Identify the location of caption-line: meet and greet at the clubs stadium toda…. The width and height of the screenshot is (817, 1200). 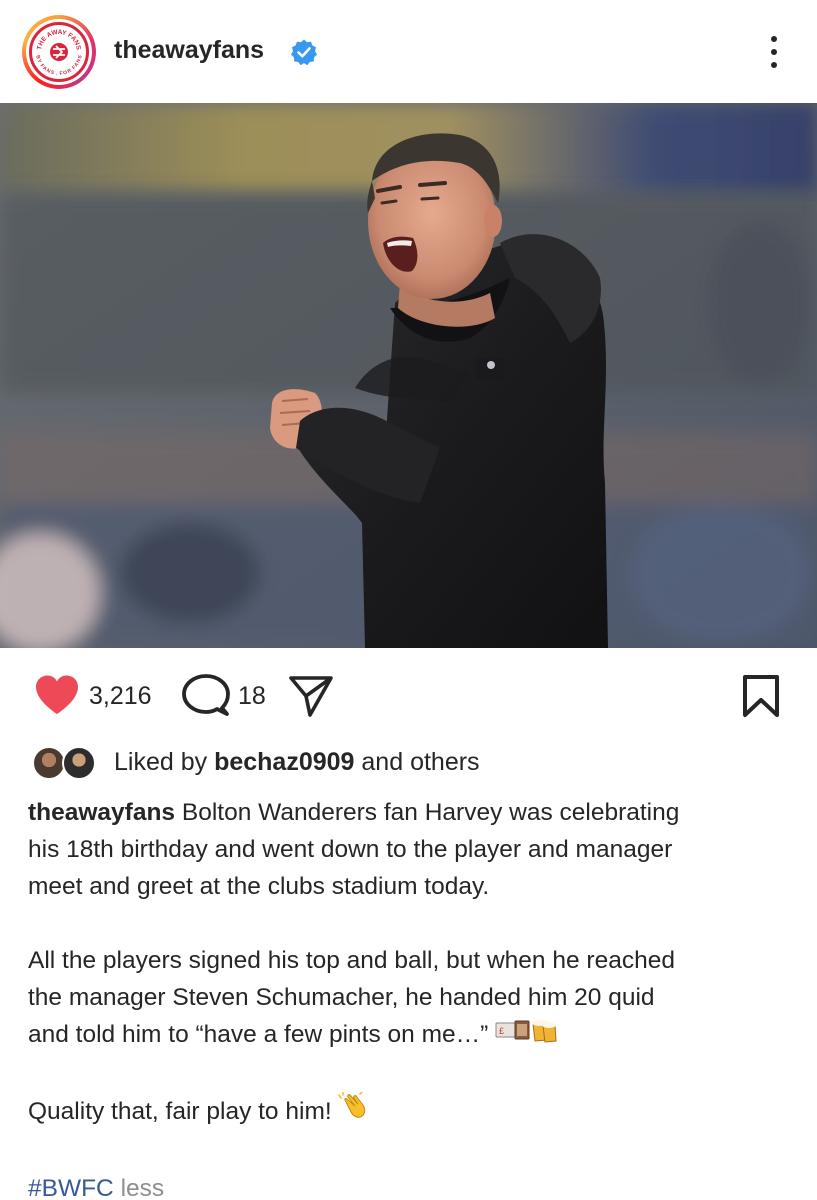
(259, 886).